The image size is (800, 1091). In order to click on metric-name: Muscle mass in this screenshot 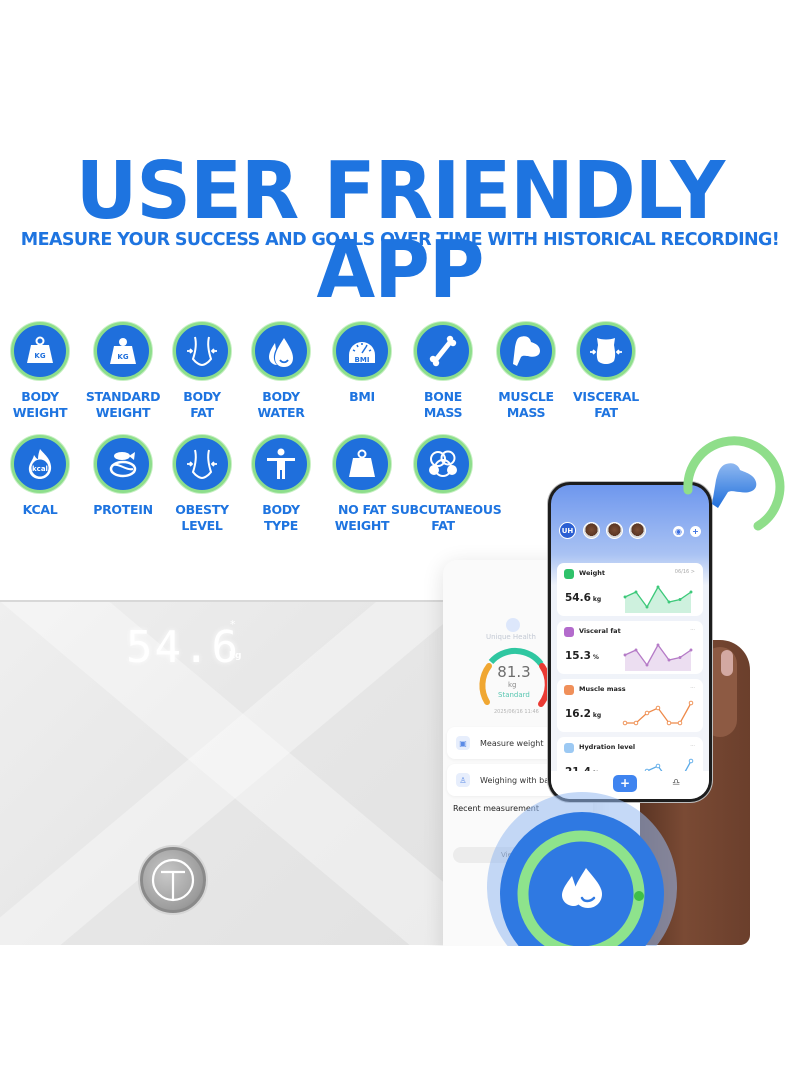, I will do `click(602, 689)`.